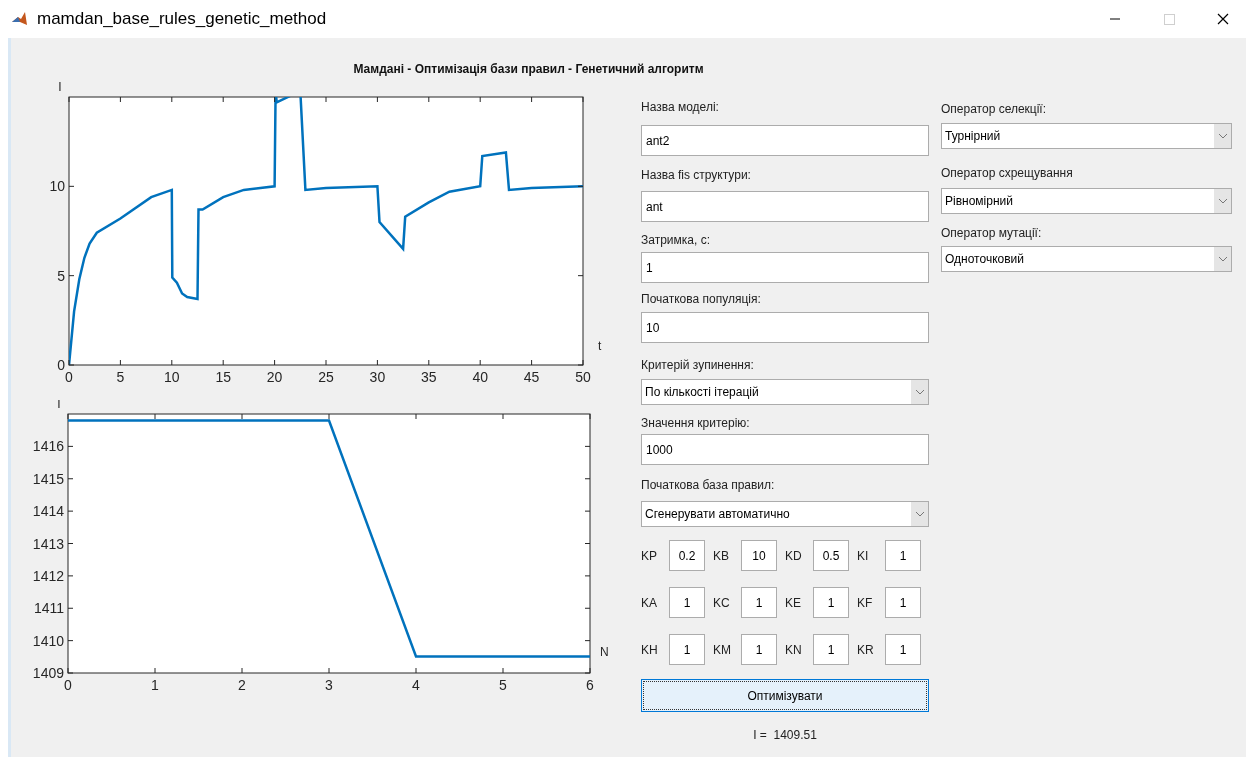  What do you see at coordinates (794, 556) in the screenshot?
I see `coefficient-label: KD` at bounding box center [794, 556].